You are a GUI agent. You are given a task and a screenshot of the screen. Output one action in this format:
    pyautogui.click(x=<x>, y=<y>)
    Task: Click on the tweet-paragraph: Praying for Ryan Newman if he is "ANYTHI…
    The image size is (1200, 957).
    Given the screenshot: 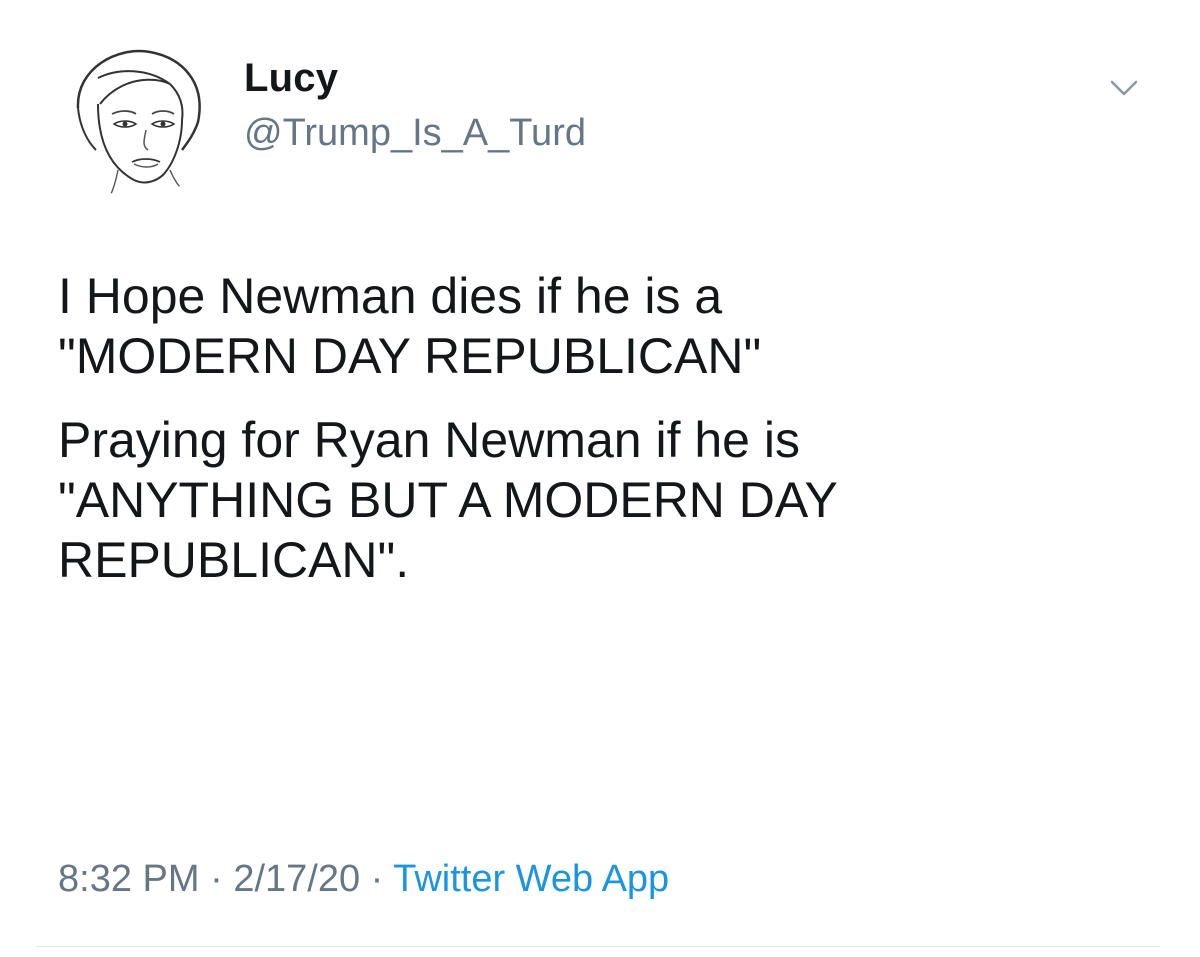 What is the action you would take?
    pyautogui.click(x=448, y=500)
    